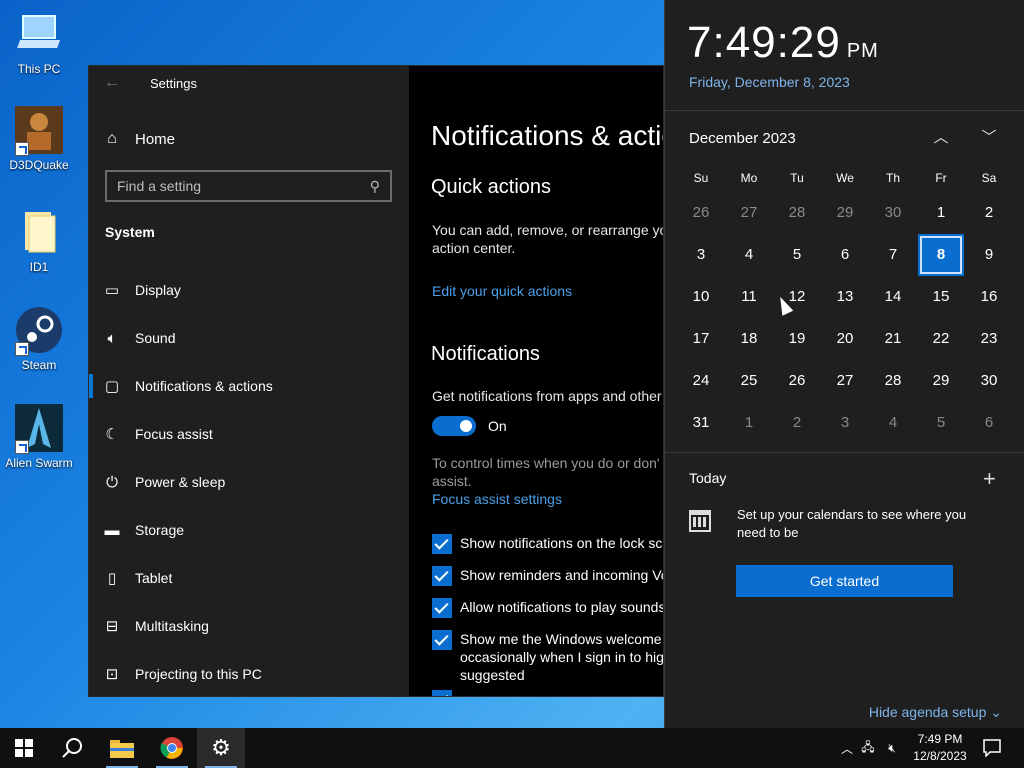  What do you see at coordinates (892, 748) in the screenshot?
I see `volume-muted-icon: 🔇︎` at bounding box center [892, 748].